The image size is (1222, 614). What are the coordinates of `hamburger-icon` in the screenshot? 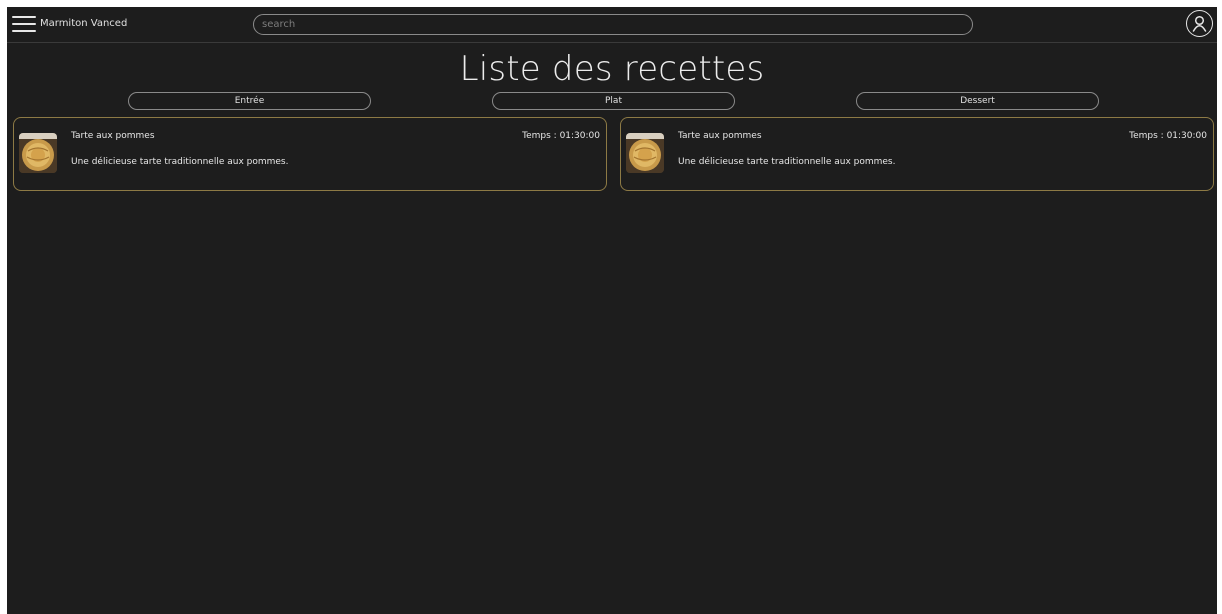 It's located at (24, 24).